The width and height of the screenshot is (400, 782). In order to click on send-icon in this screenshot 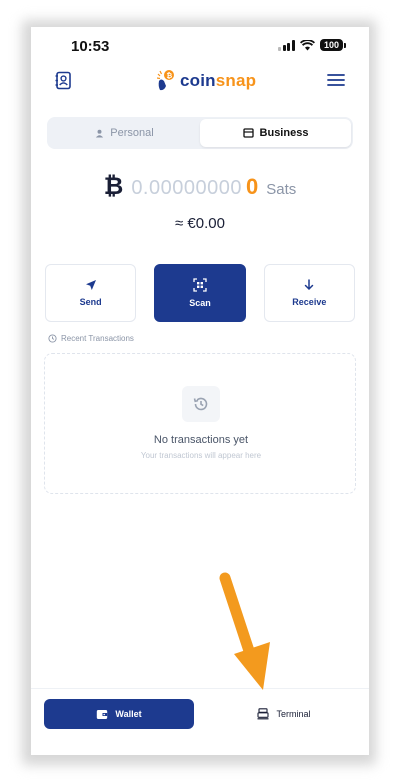, I will do `click(90, 285)`.